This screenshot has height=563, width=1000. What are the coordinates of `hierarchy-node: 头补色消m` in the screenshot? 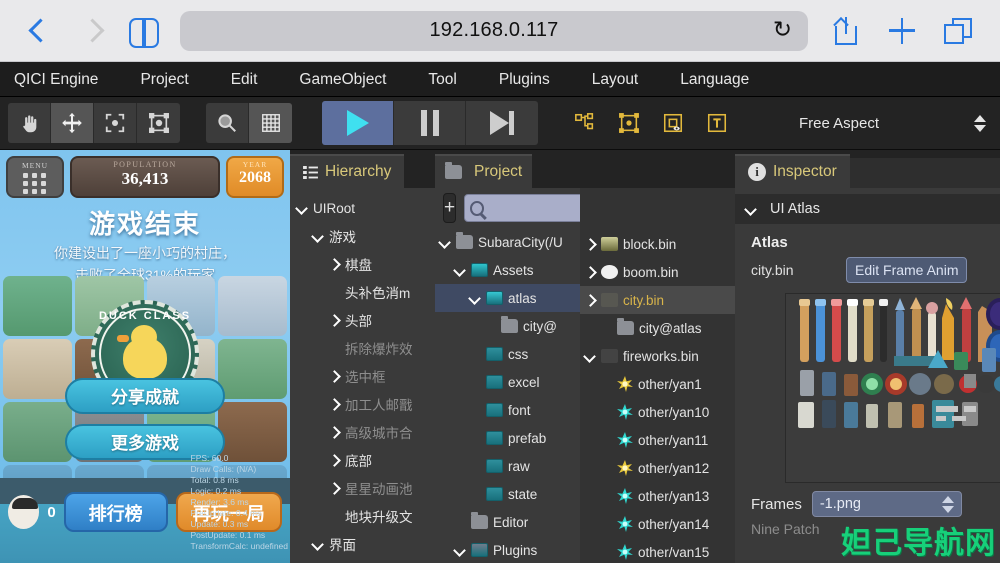 It's located at (362, 292).